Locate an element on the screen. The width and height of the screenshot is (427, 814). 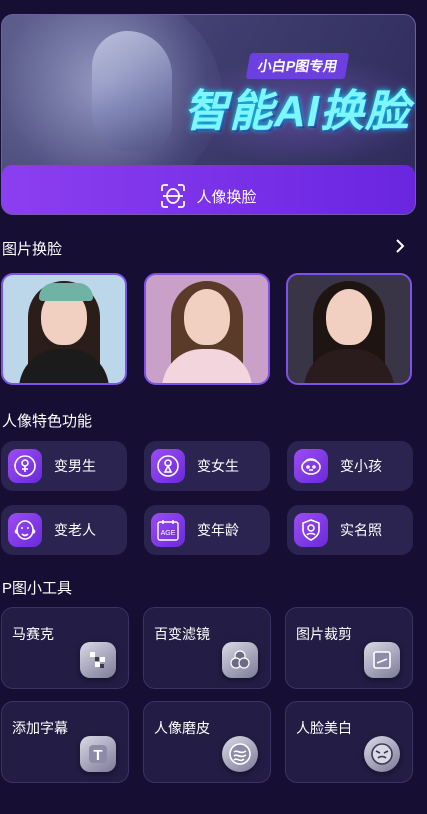
text-icon-glyph: T is located at coordinates (97, 755).